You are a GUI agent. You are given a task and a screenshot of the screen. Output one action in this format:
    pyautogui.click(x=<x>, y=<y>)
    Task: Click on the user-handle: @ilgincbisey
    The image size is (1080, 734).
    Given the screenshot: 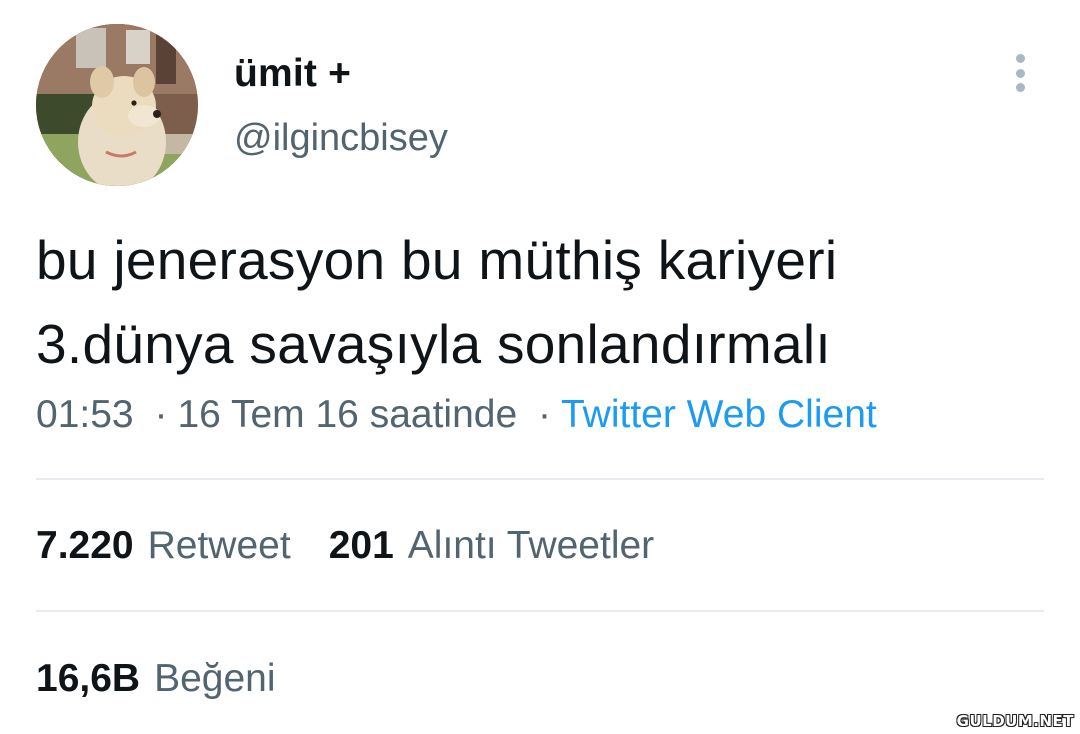 What is the action you would take?
    pyautogui.click(x=341, y=138)
    